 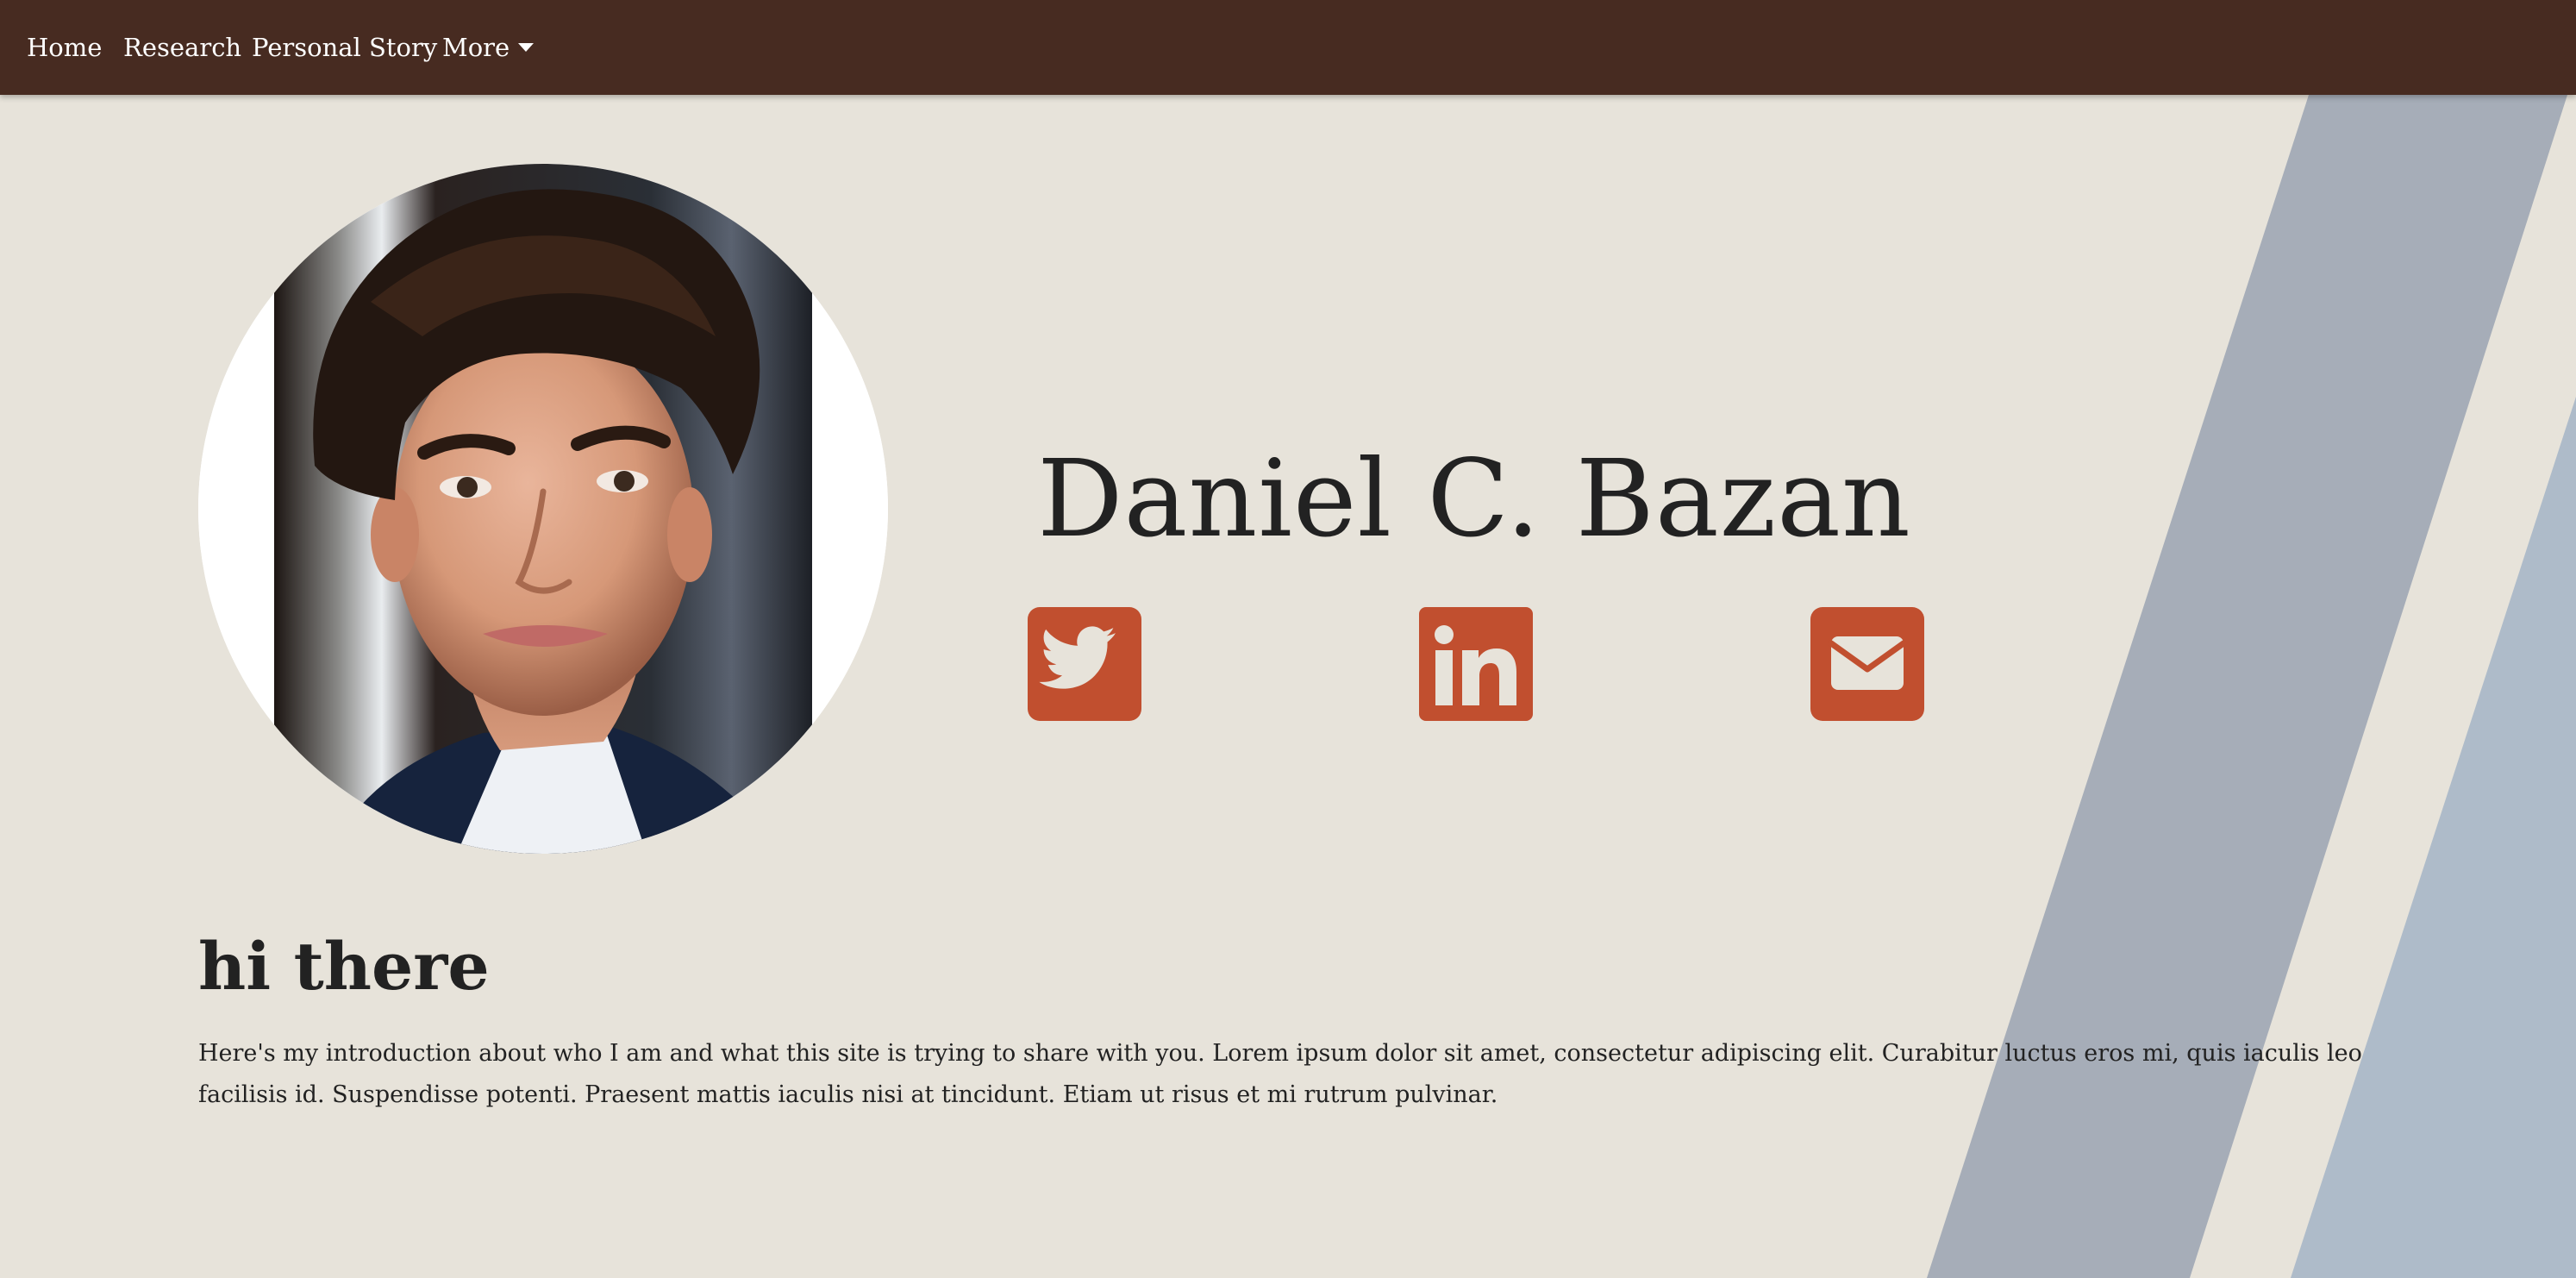 I want to click on intro-heading: hi there, so click(x=344, y=966).